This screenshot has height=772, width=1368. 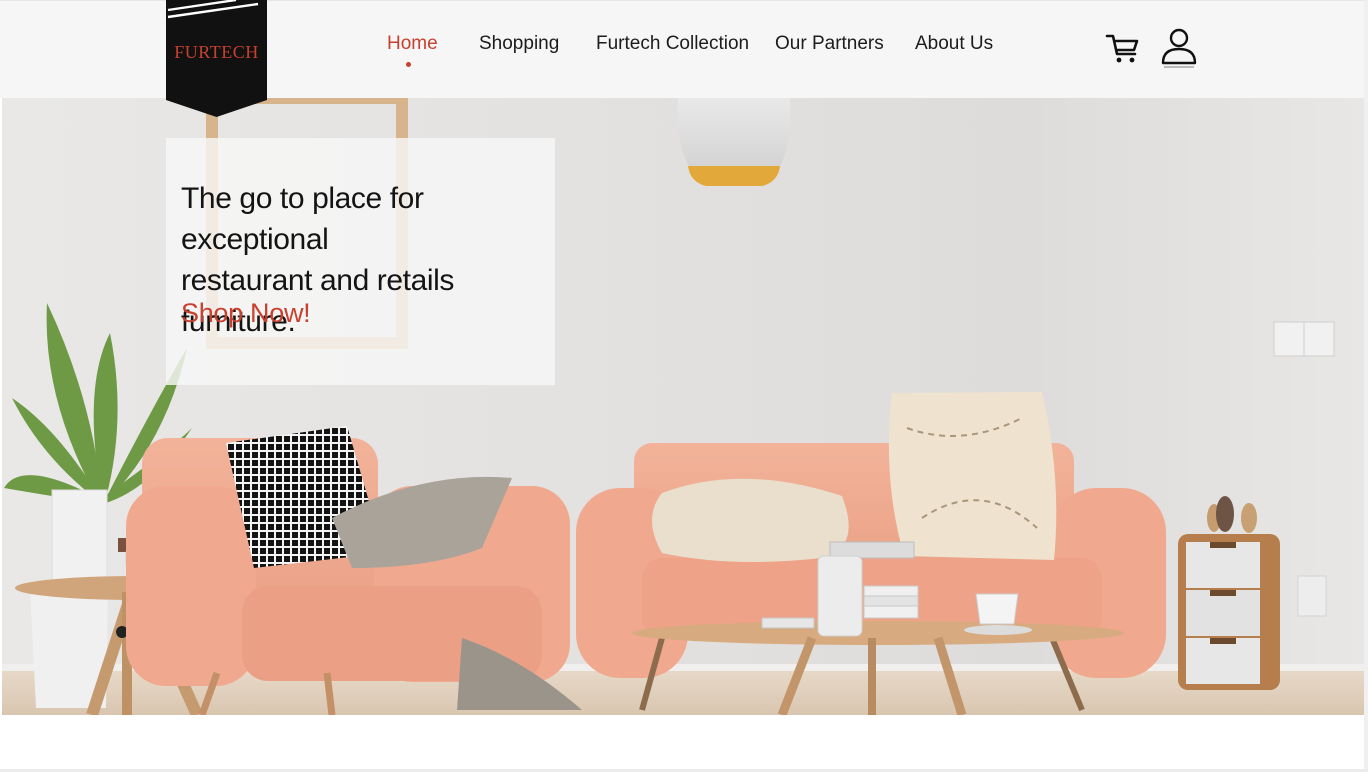 I want to click on scrollbar-track, so click(x=1366, y=386).